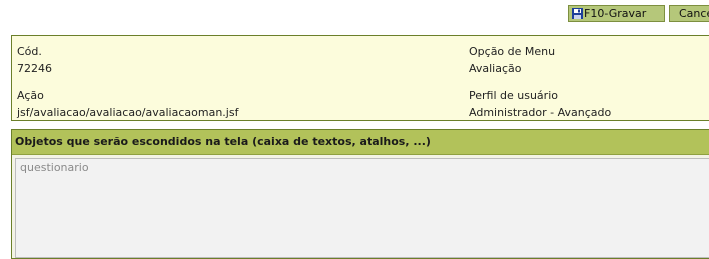  I want to click on action-value: jsf/avaliacao/avaliacao/avaliacaoman.jsf, so click(128, 112).